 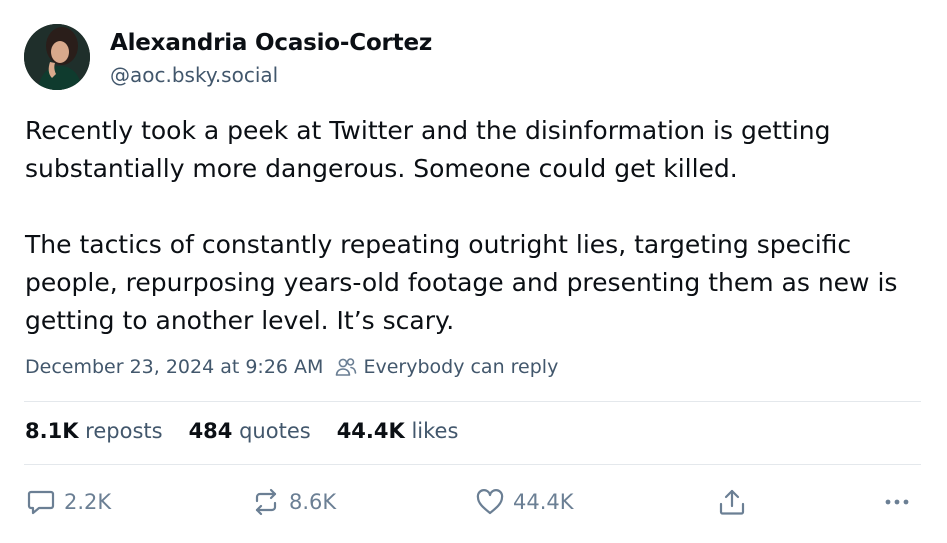 I want to click on likes-stat: 44.4K likes, so click(x=398, y=431).